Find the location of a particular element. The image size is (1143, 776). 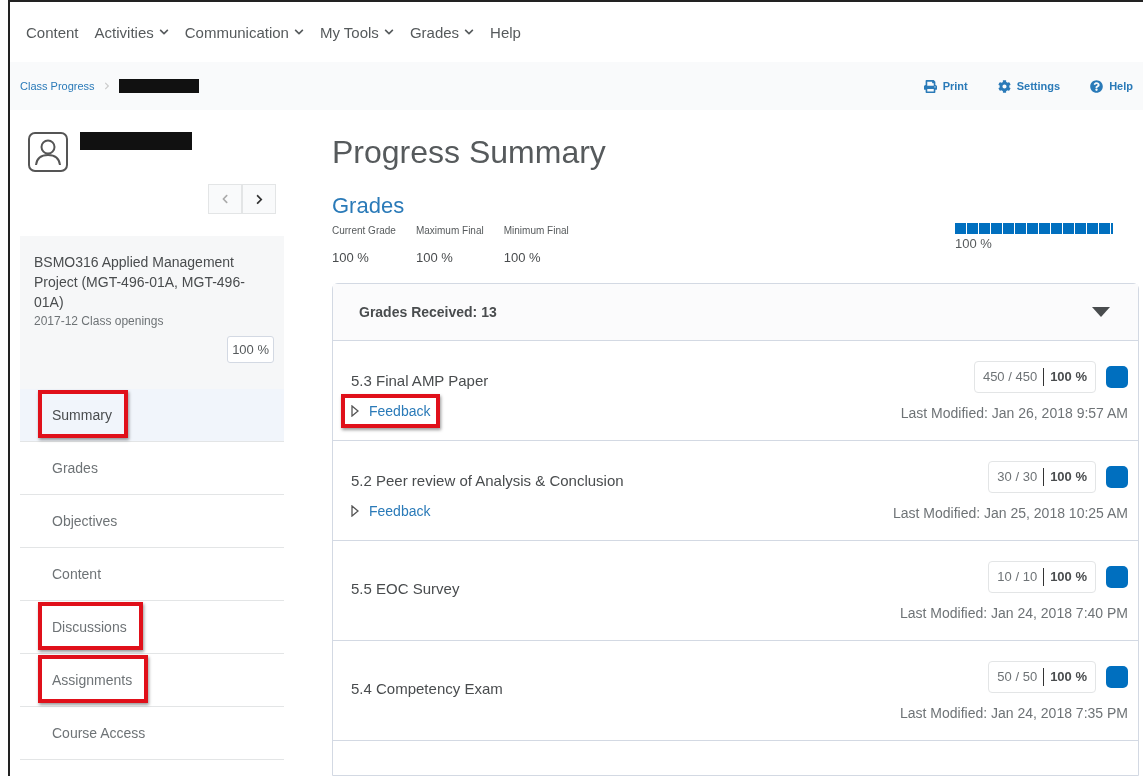

chevron-right-icon is located at coordinates (106, 86).